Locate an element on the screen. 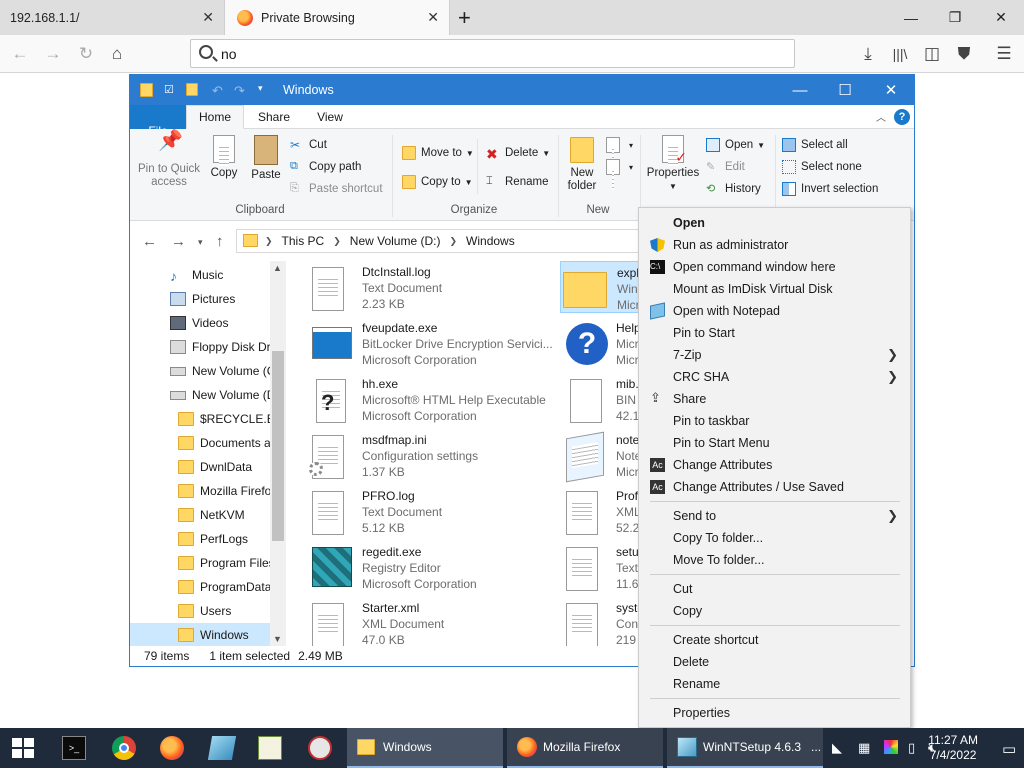 This screenshot has width=1024, height=768. maximize-icon: ☐ is located at coordinates (845, 90).